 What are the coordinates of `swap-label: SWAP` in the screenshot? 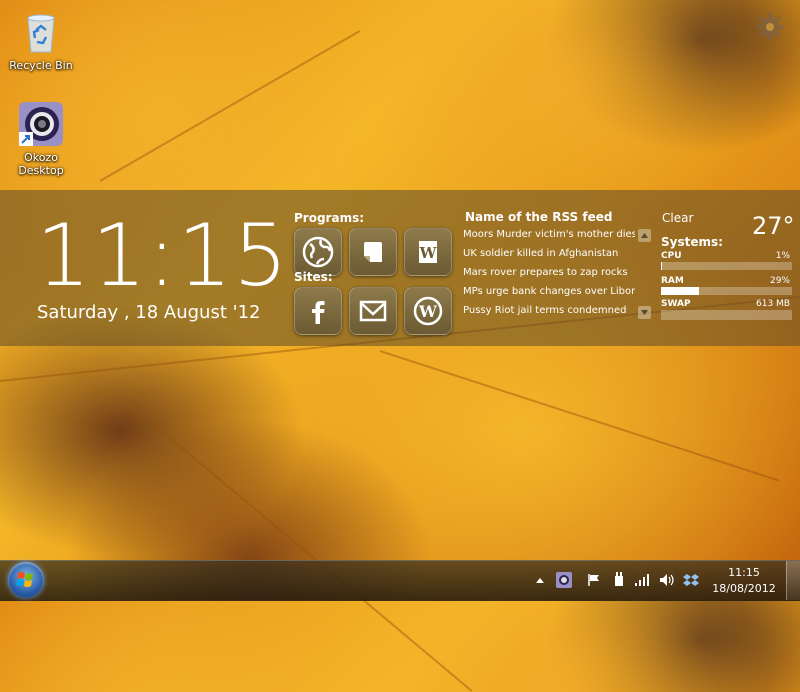 It's located at (676, 304).